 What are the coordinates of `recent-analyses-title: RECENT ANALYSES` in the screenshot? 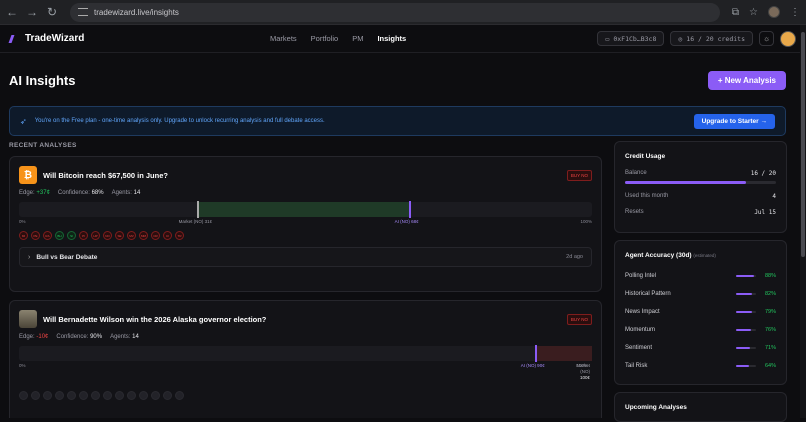 It's located at (43, 145).